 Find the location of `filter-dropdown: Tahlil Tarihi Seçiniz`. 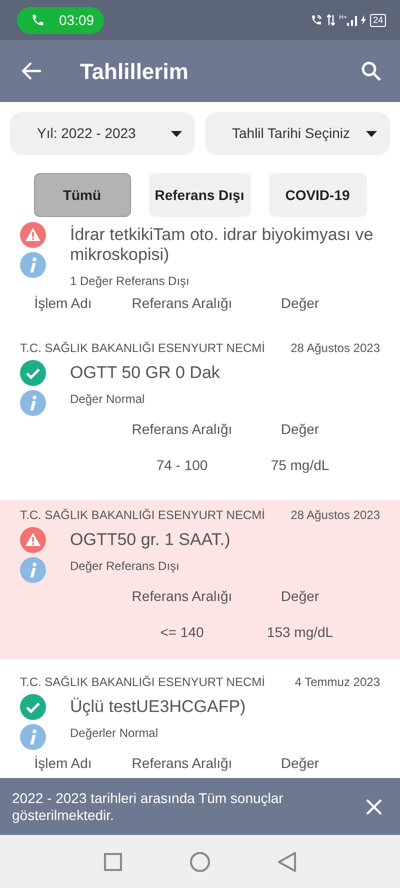

filter-dropdown: Tahlil Tarihi Seçiniz is located at coordinates (297, 133).